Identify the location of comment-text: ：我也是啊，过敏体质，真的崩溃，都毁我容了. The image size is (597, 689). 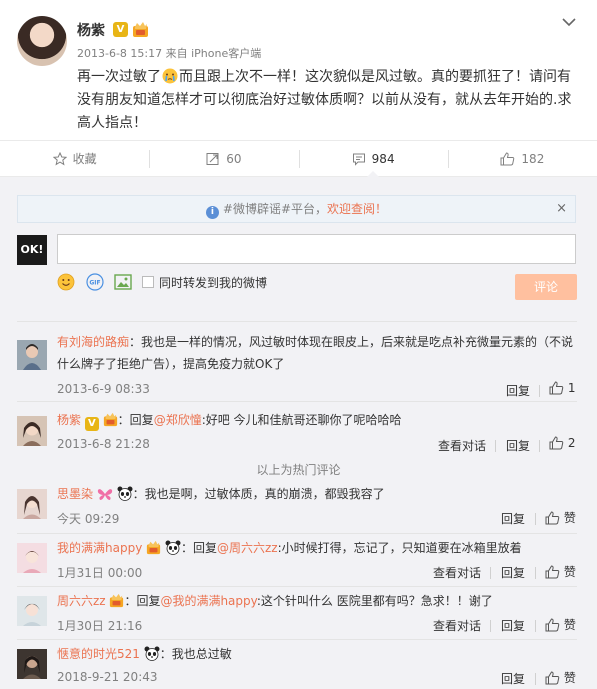
(258, 494).